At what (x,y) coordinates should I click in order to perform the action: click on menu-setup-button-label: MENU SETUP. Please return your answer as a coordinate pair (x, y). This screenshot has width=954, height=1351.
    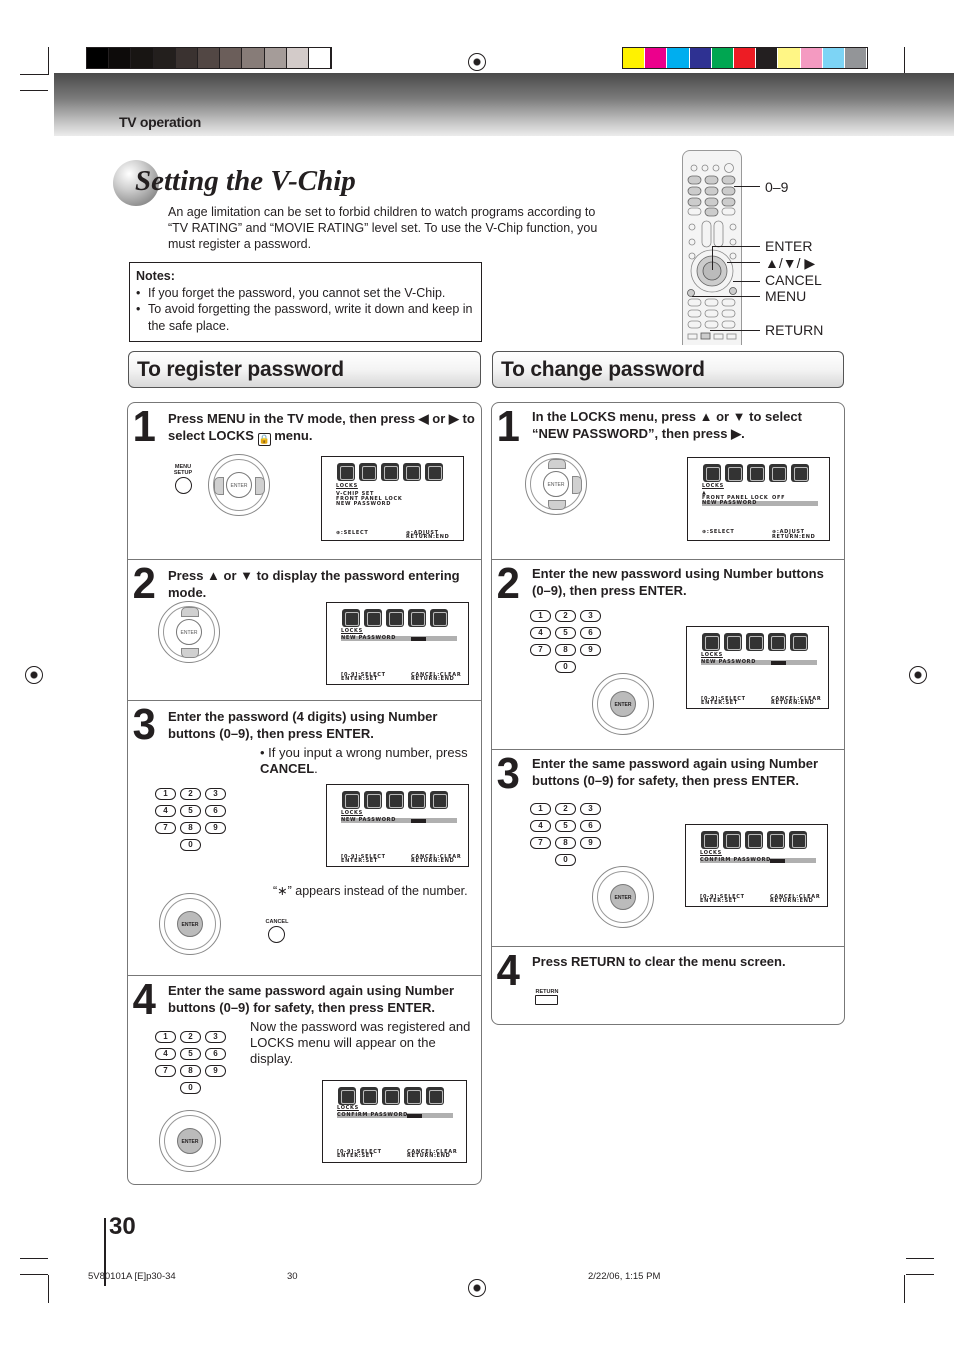
    Looking at the image, I should click on (183, 470).